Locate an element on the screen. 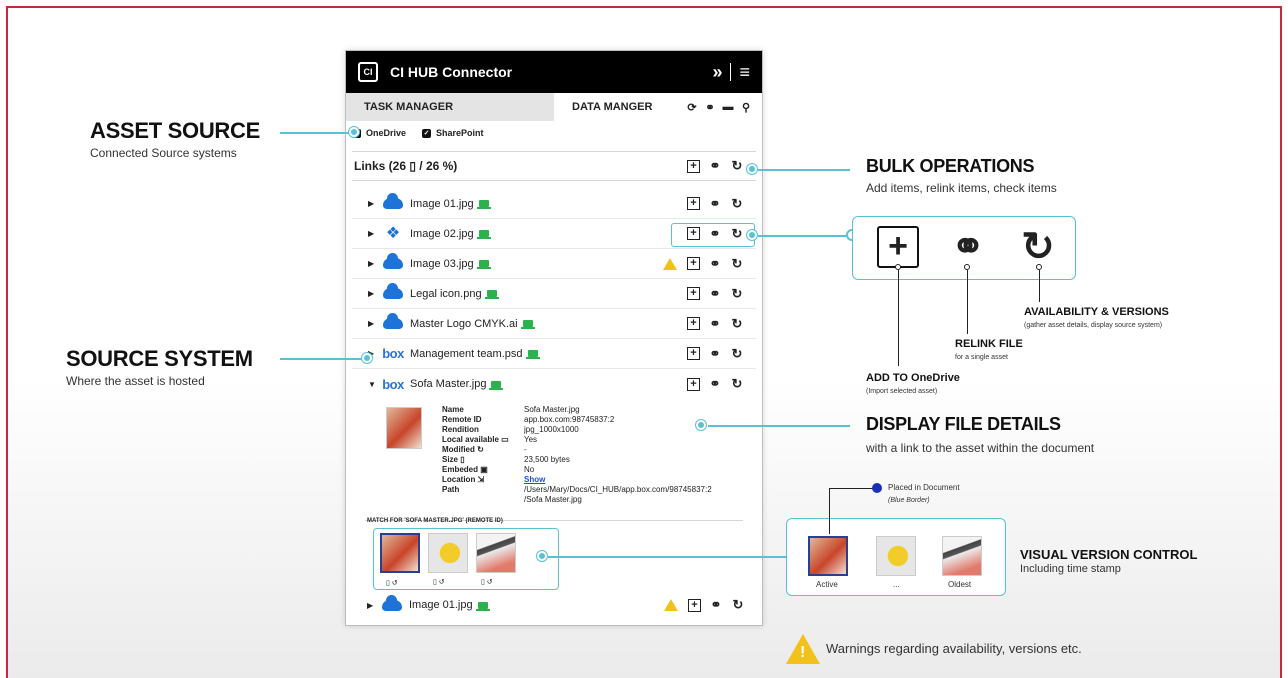 The height and width of the screenshot is (678, 1288). bulk-check-icon: ↻ is located at coordinates (737, 166).